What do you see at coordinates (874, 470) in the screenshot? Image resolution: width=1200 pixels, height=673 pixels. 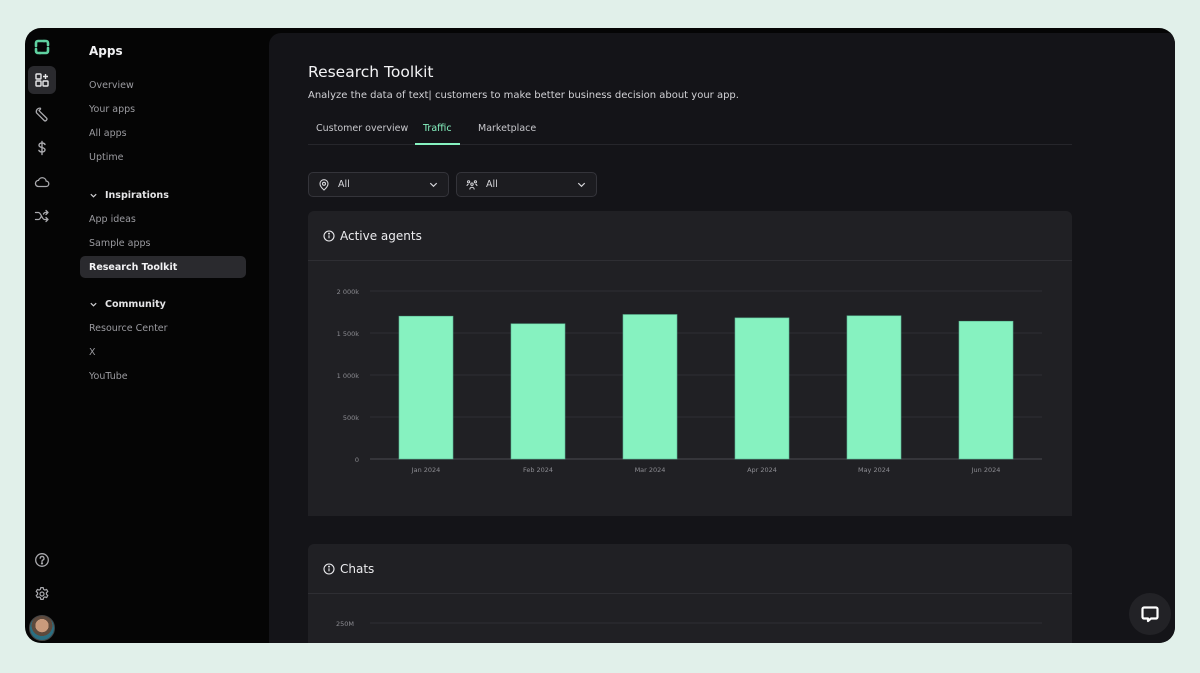 I see `x-tick-label: May 2024` at bounding box center [874, 470].